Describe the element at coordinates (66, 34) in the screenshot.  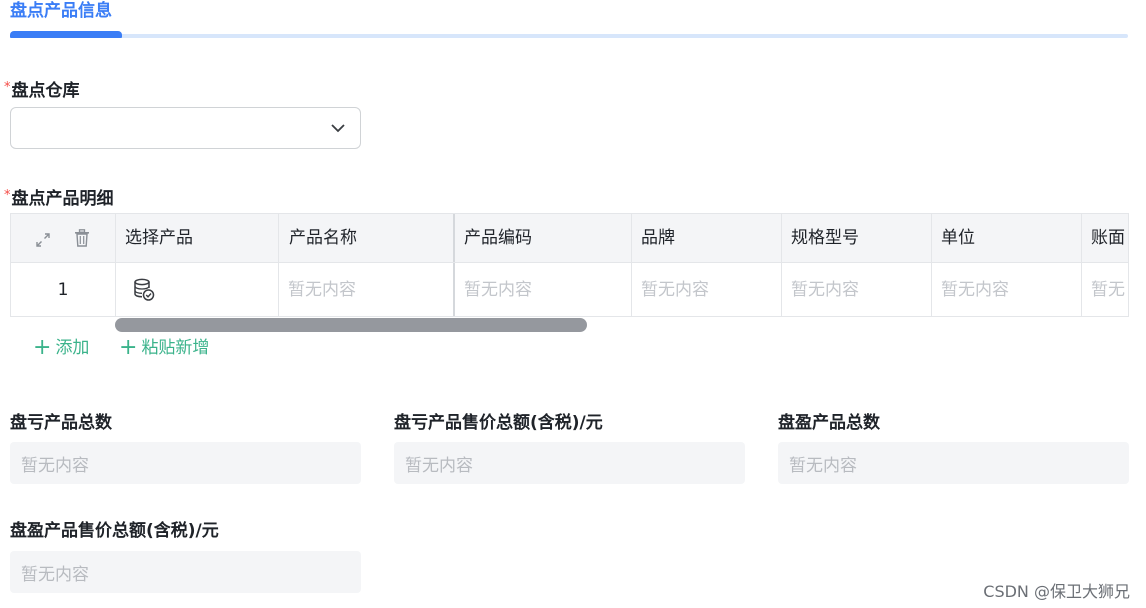
I see `tab-active-indicator` at that location.